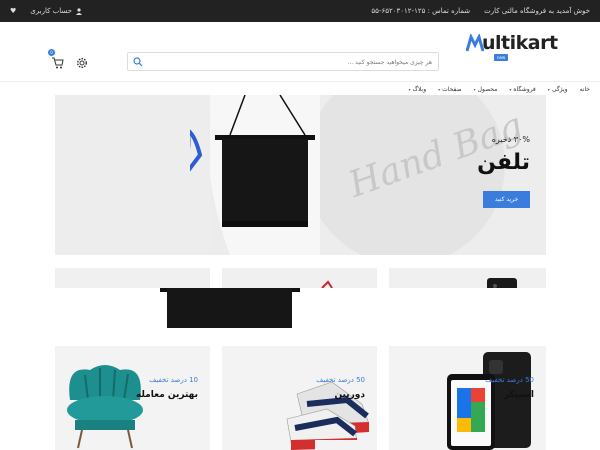 The width and height of the screenshot is (600, 450). I want to click on phone-text: شماره تماس : ۱۲۵-۶۵۲۰۳۰۱۲-۵۵, so click(421, 11).